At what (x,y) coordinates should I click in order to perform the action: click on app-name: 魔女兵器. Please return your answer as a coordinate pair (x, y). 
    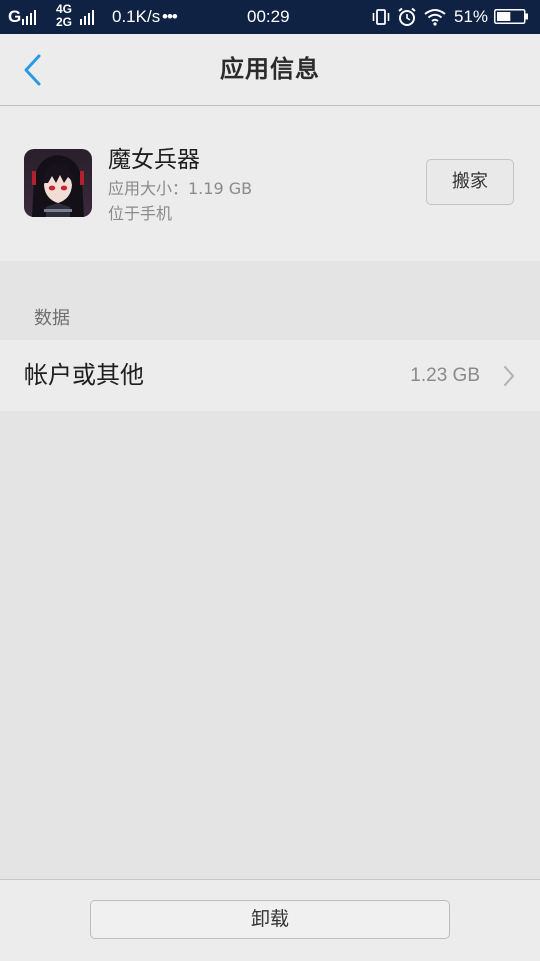
    Looking at the image, I should click on (154, 160).